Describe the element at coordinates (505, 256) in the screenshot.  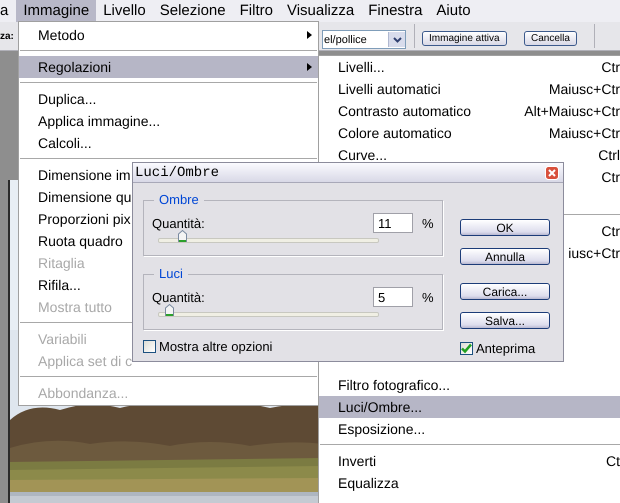
I see `dialog-button: Annulla` at that location.